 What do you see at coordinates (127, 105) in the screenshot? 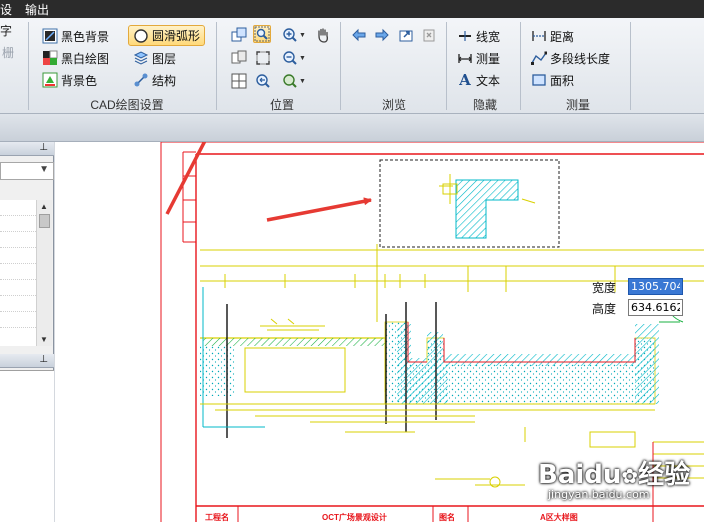
I see `cad-group-title: CAD绘图设置` at bounding box center [127, 105].